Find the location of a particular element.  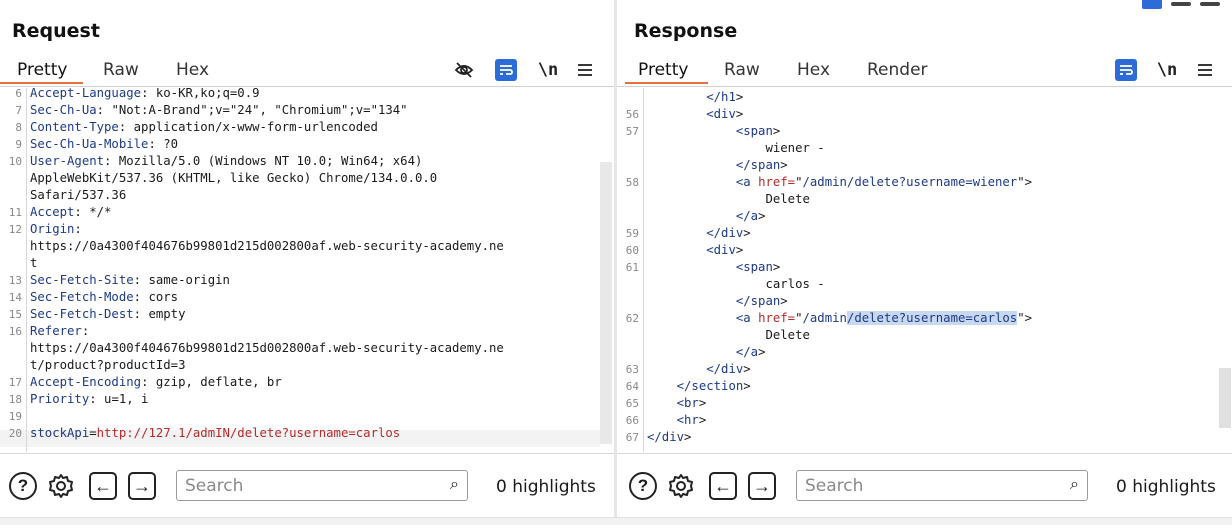

response-scrollbar is located at coordinates (1225, 398).